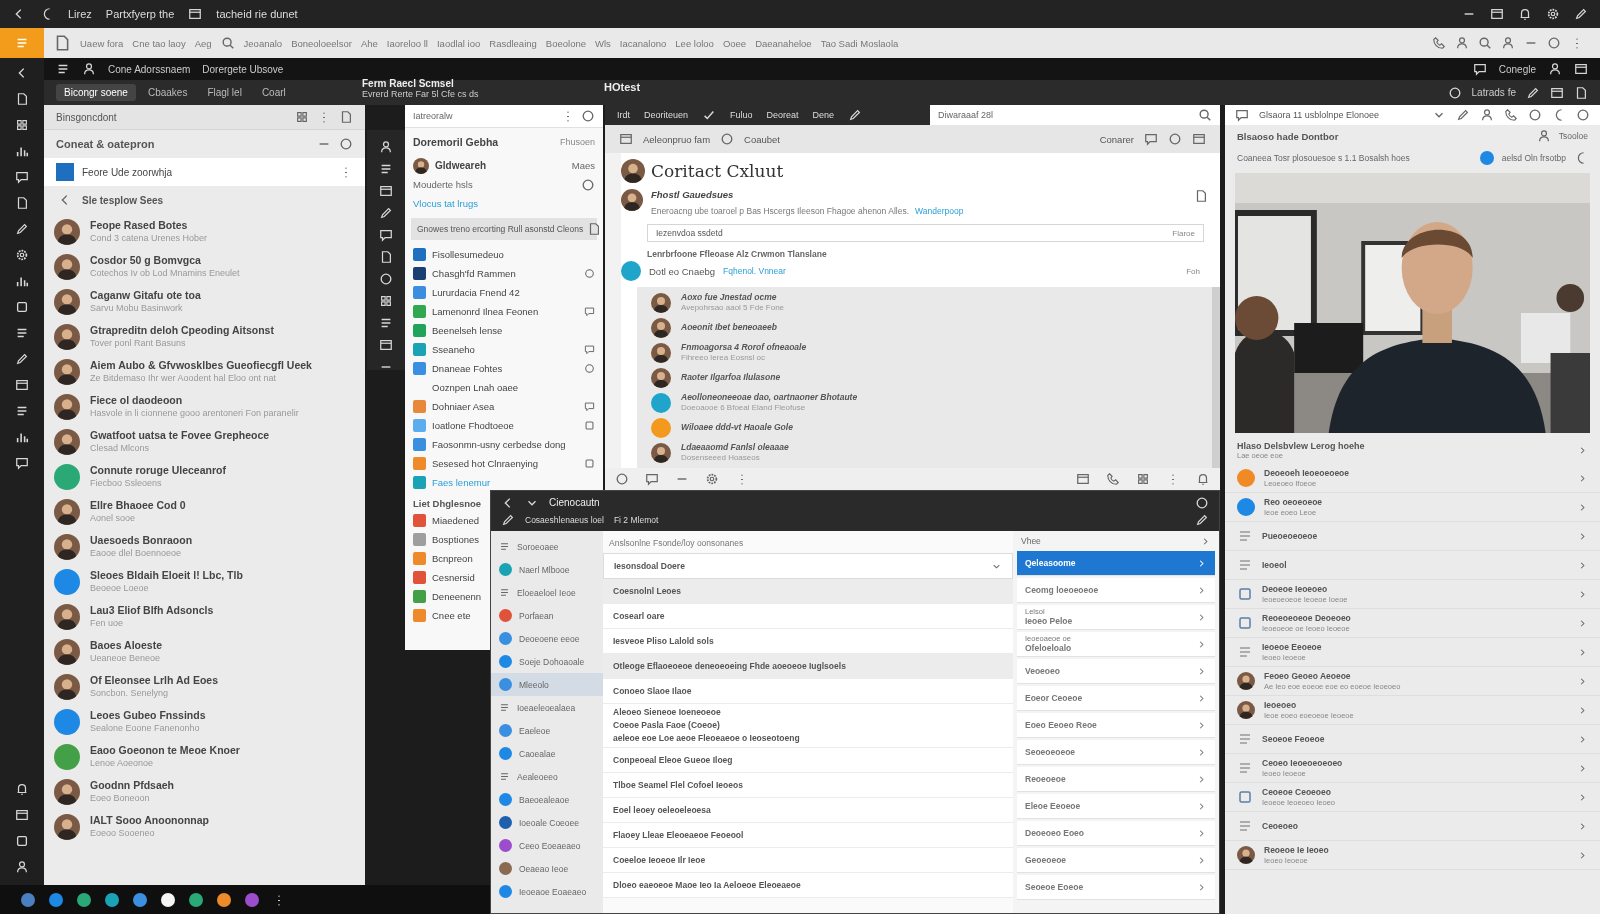 This screenshot has width=1600, height=914. Describe the element at coordinates (22, 841) in the screenshot. I see `square-icon` at that location.